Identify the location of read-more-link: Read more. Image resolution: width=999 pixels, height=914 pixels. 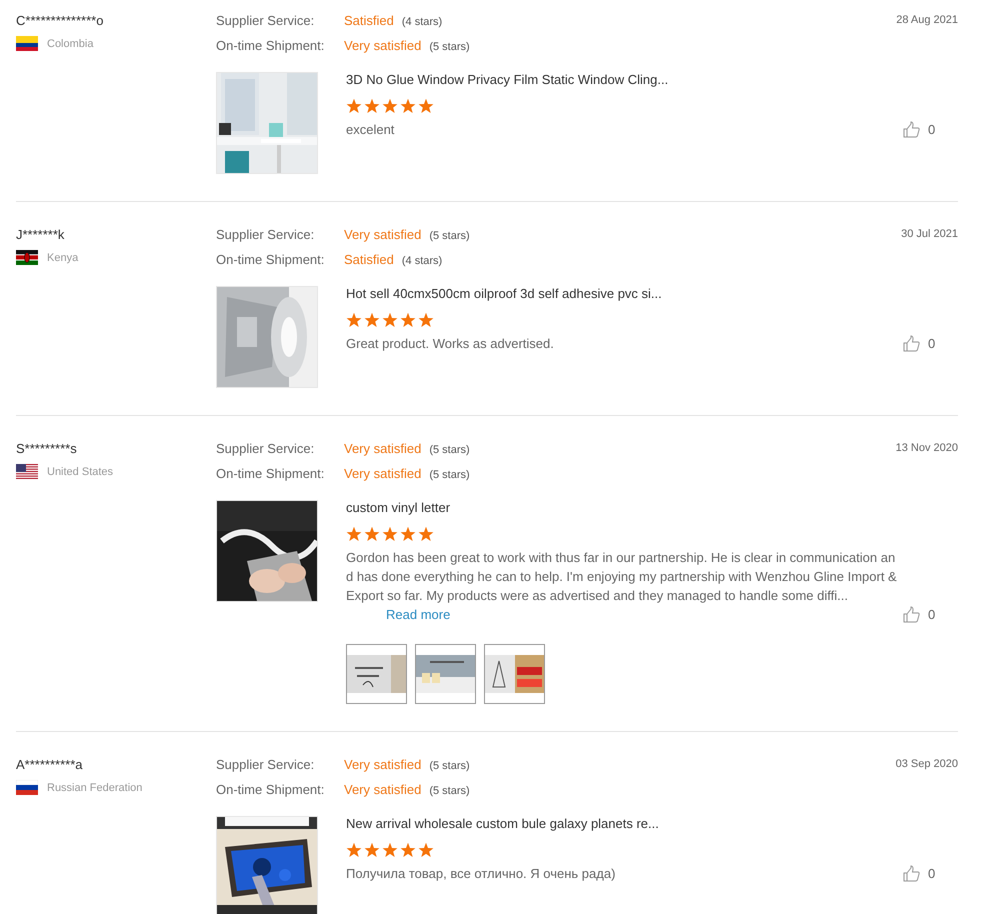
(418, 614).